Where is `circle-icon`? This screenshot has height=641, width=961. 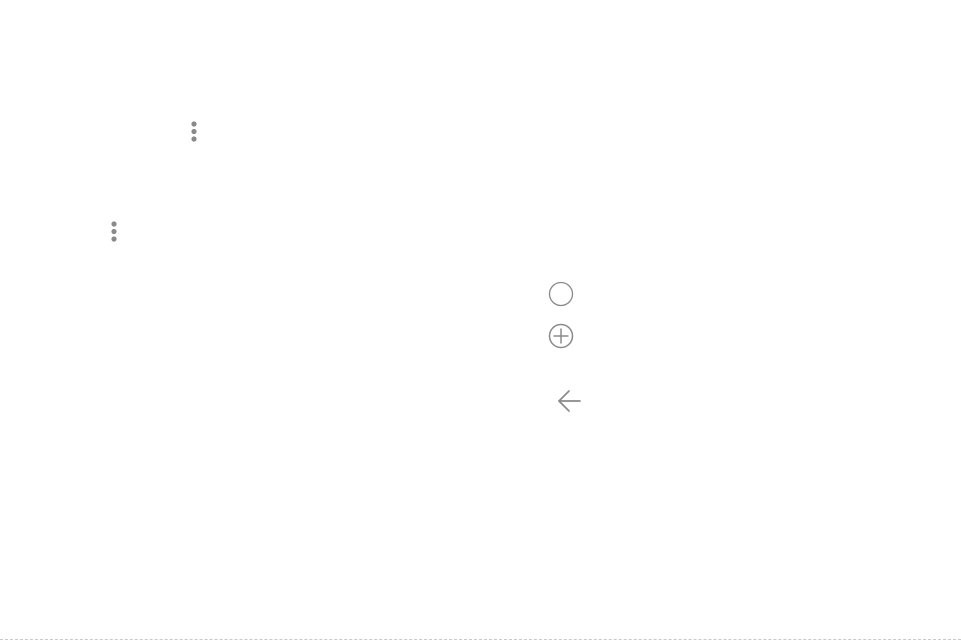
circle-icon is located at coordinates (561, 294).